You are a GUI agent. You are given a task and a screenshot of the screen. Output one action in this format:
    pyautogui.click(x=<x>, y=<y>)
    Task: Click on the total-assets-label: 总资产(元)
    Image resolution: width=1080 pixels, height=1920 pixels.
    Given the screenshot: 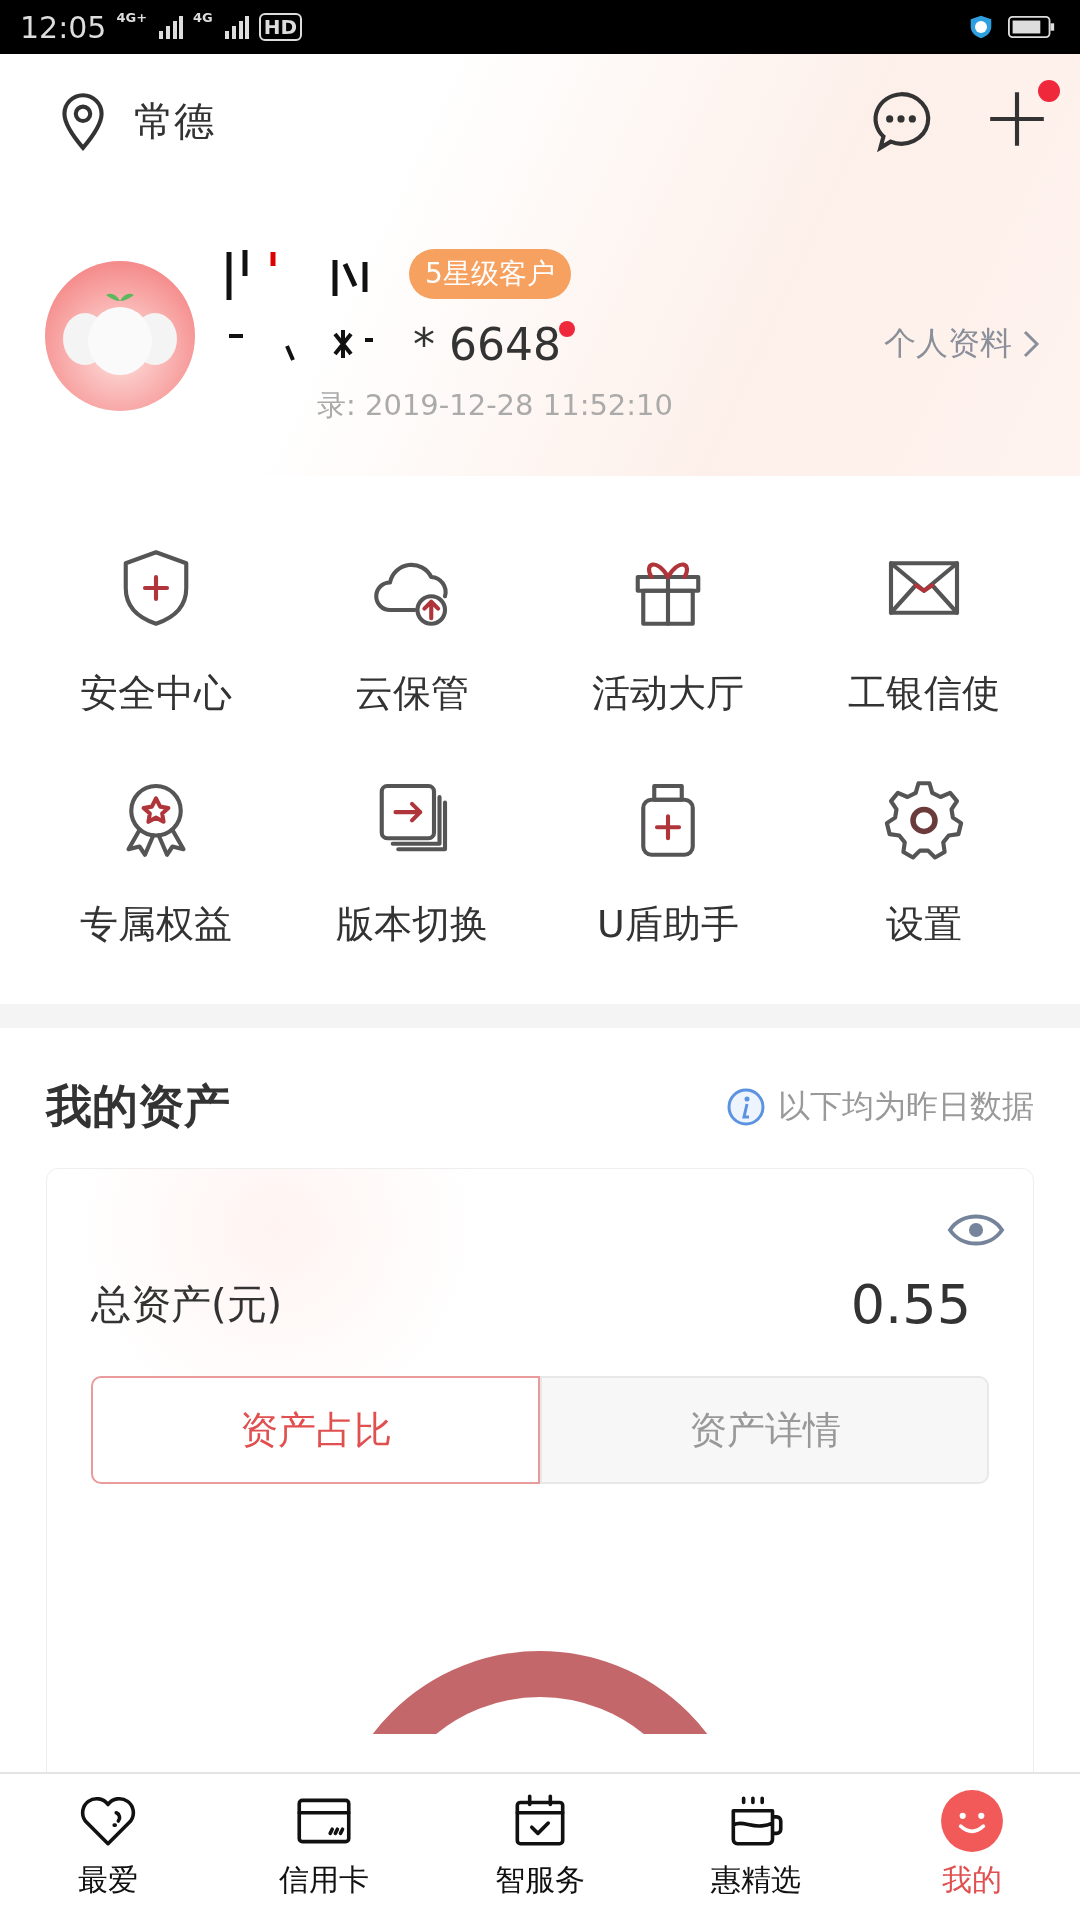 What is the action you would take?
    pyautogui.click(x=187, y=1304)
    